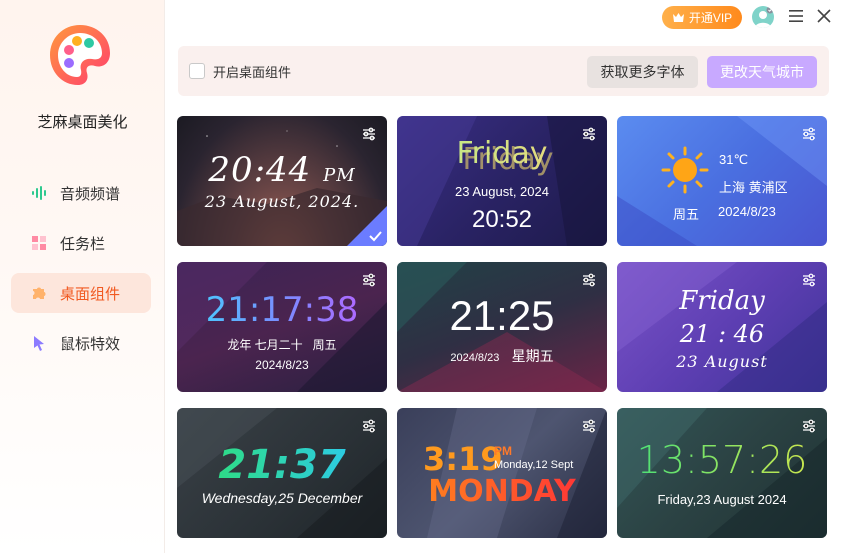  I want to click on change-city-button: 更改天气城市, so click(762, 72).